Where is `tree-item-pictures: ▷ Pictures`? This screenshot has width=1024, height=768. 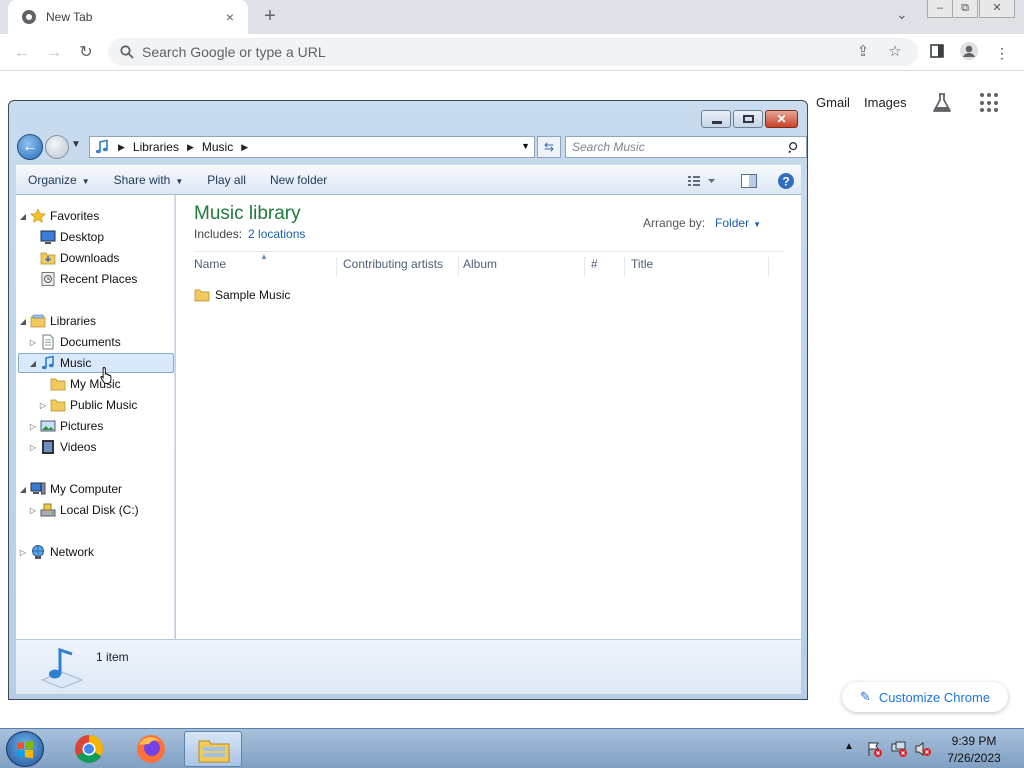 tree-item-pictures: ▷ Pictures is located at coordinates (65, 426).